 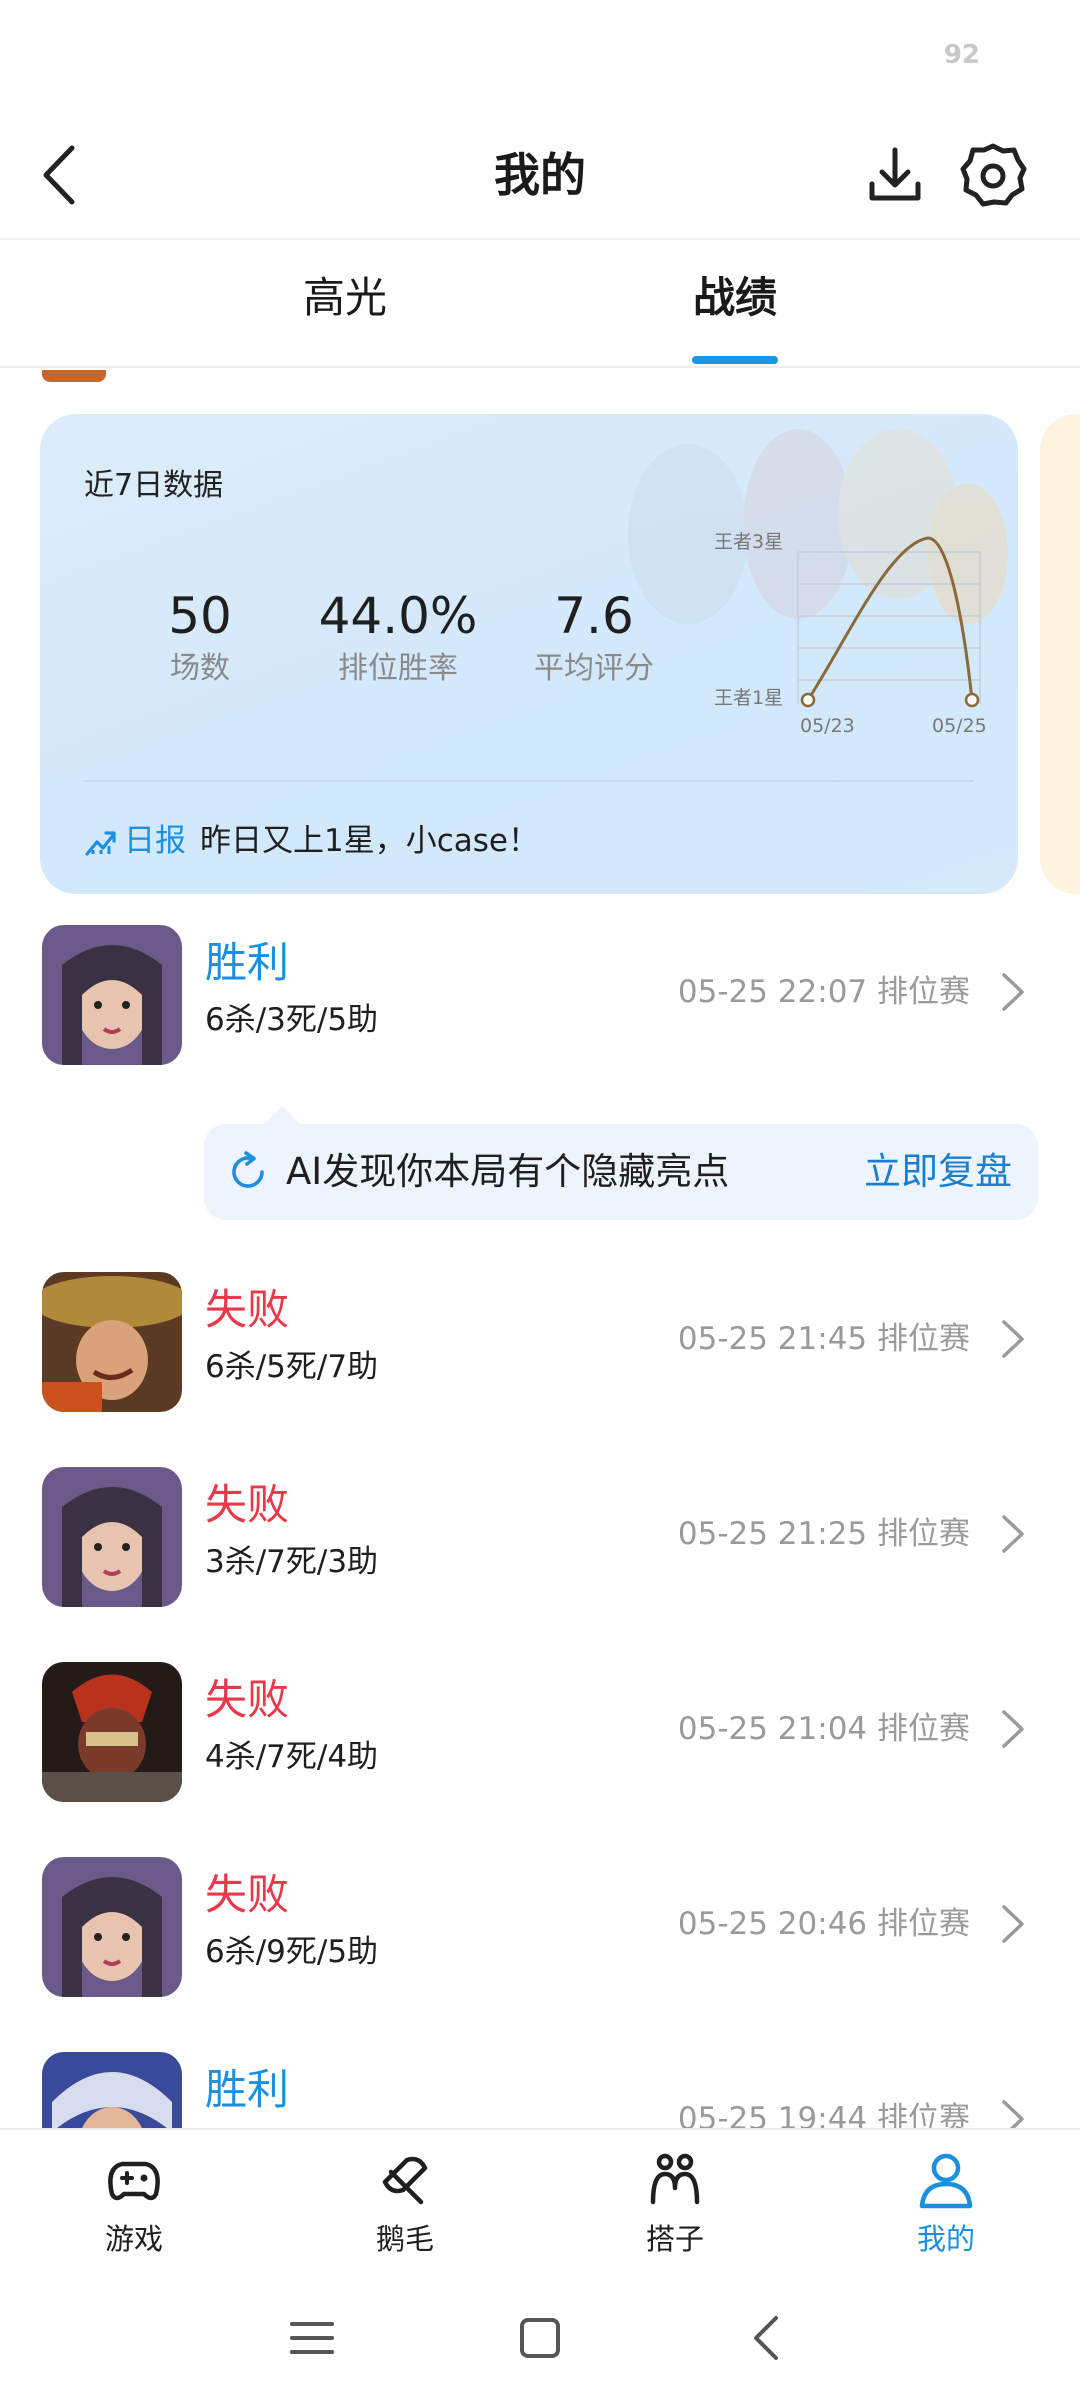 I want to click on back-icon, so click(x=768, y=2338).